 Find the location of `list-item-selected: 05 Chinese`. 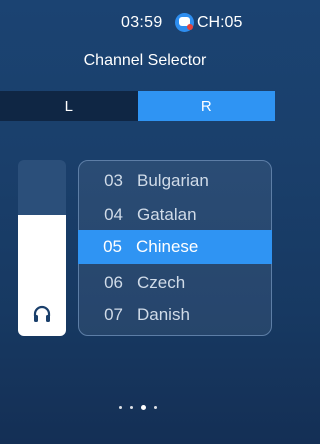

list-item-selected: 05 Chinese is located at coordinates (175, 247).